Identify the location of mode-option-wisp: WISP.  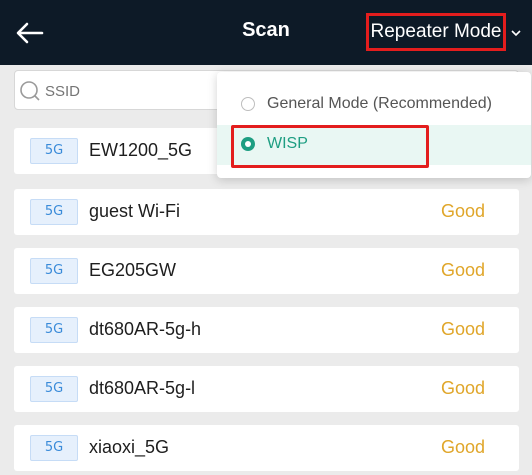
(374, 145).